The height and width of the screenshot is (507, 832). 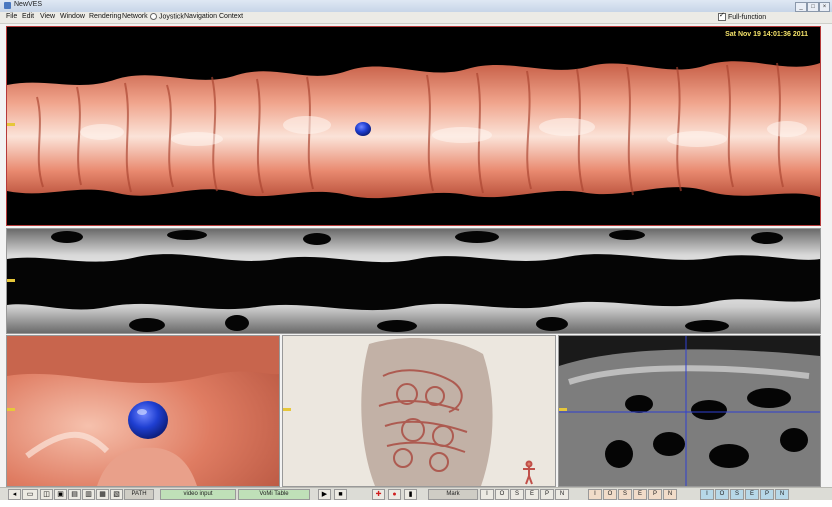 I want to click on path-button: PATH, so click(x=139, y=494).